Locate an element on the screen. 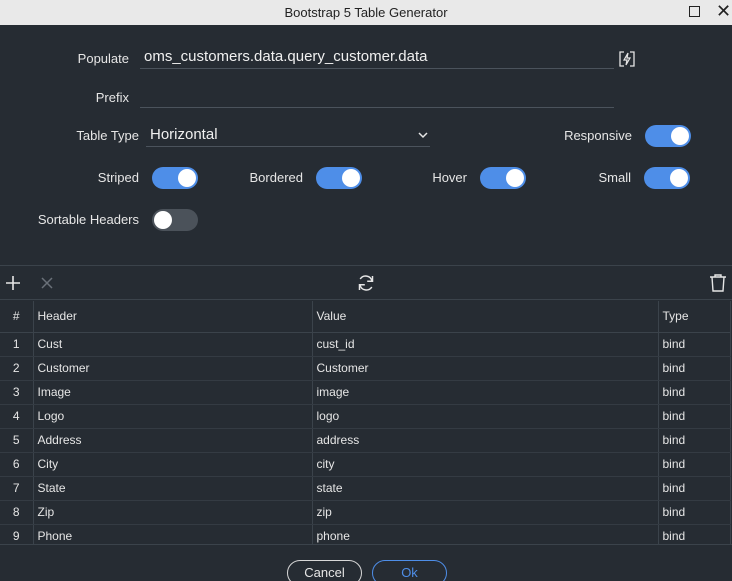 The height and width of the screenshot is (581, 732). close-icon is located at coordinates (47, 283).